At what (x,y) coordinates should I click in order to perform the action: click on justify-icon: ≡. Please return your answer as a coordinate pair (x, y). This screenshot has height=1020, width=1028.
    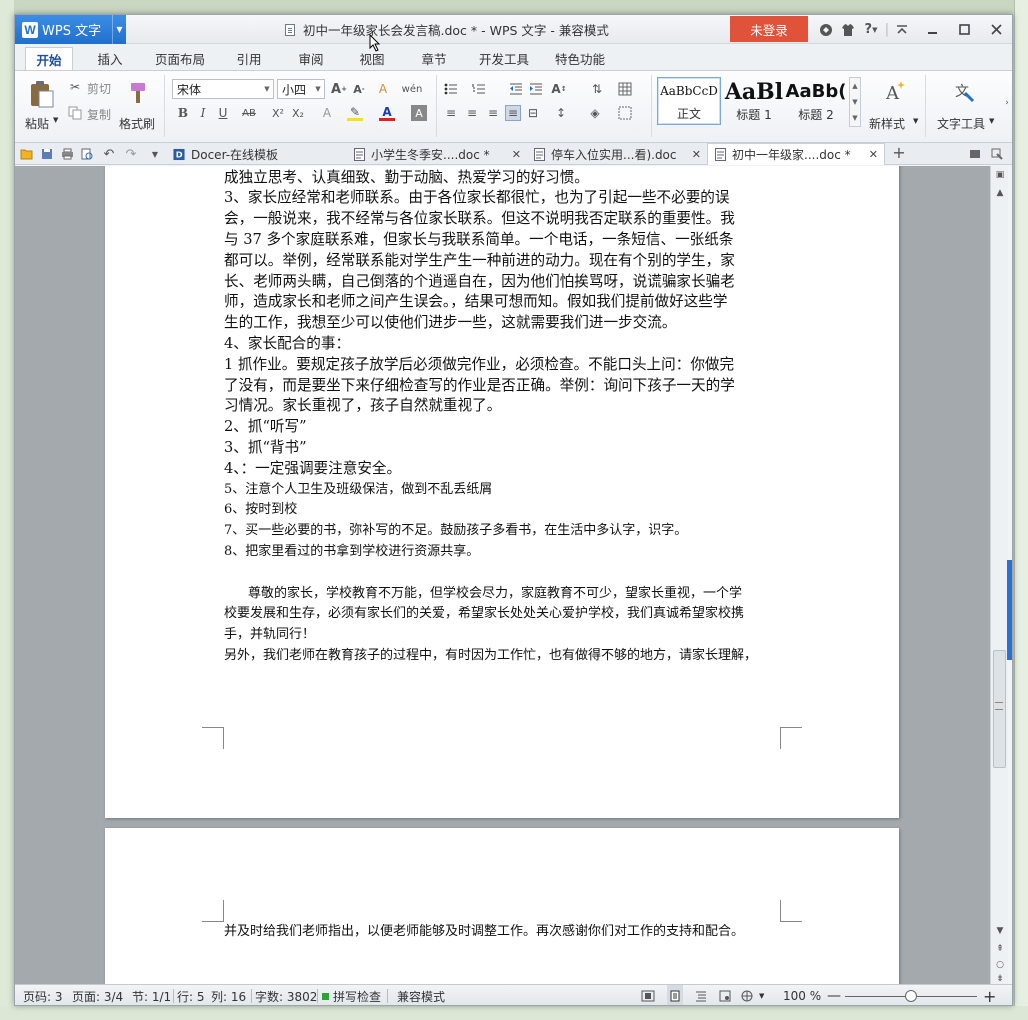
    Looking at the image, I should click on (513, 113).